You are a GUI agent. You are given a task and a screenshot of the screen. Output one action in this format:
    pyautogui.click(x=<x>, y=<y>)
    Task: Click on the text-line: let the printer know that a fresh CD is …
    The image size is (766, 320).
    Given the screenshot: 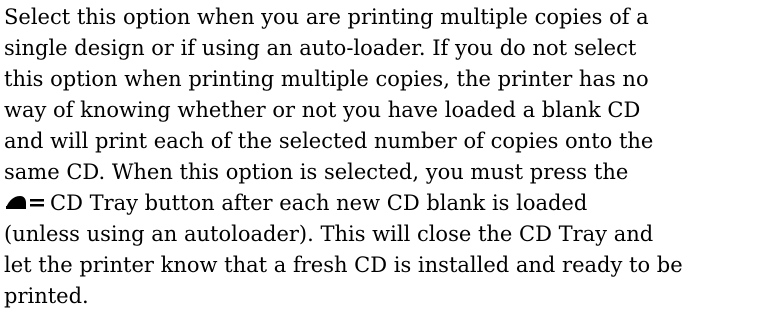 What is the action you would take?
    pyautogui.click(x=343, y=265)
    